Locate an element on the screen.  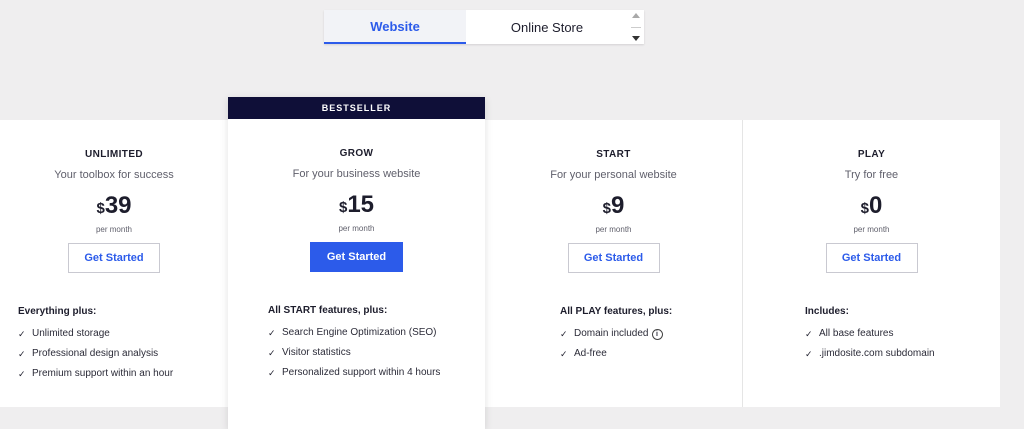
list-item: ✓ Search Engine Optimization (SEO) is located at coordinates (376, 333).